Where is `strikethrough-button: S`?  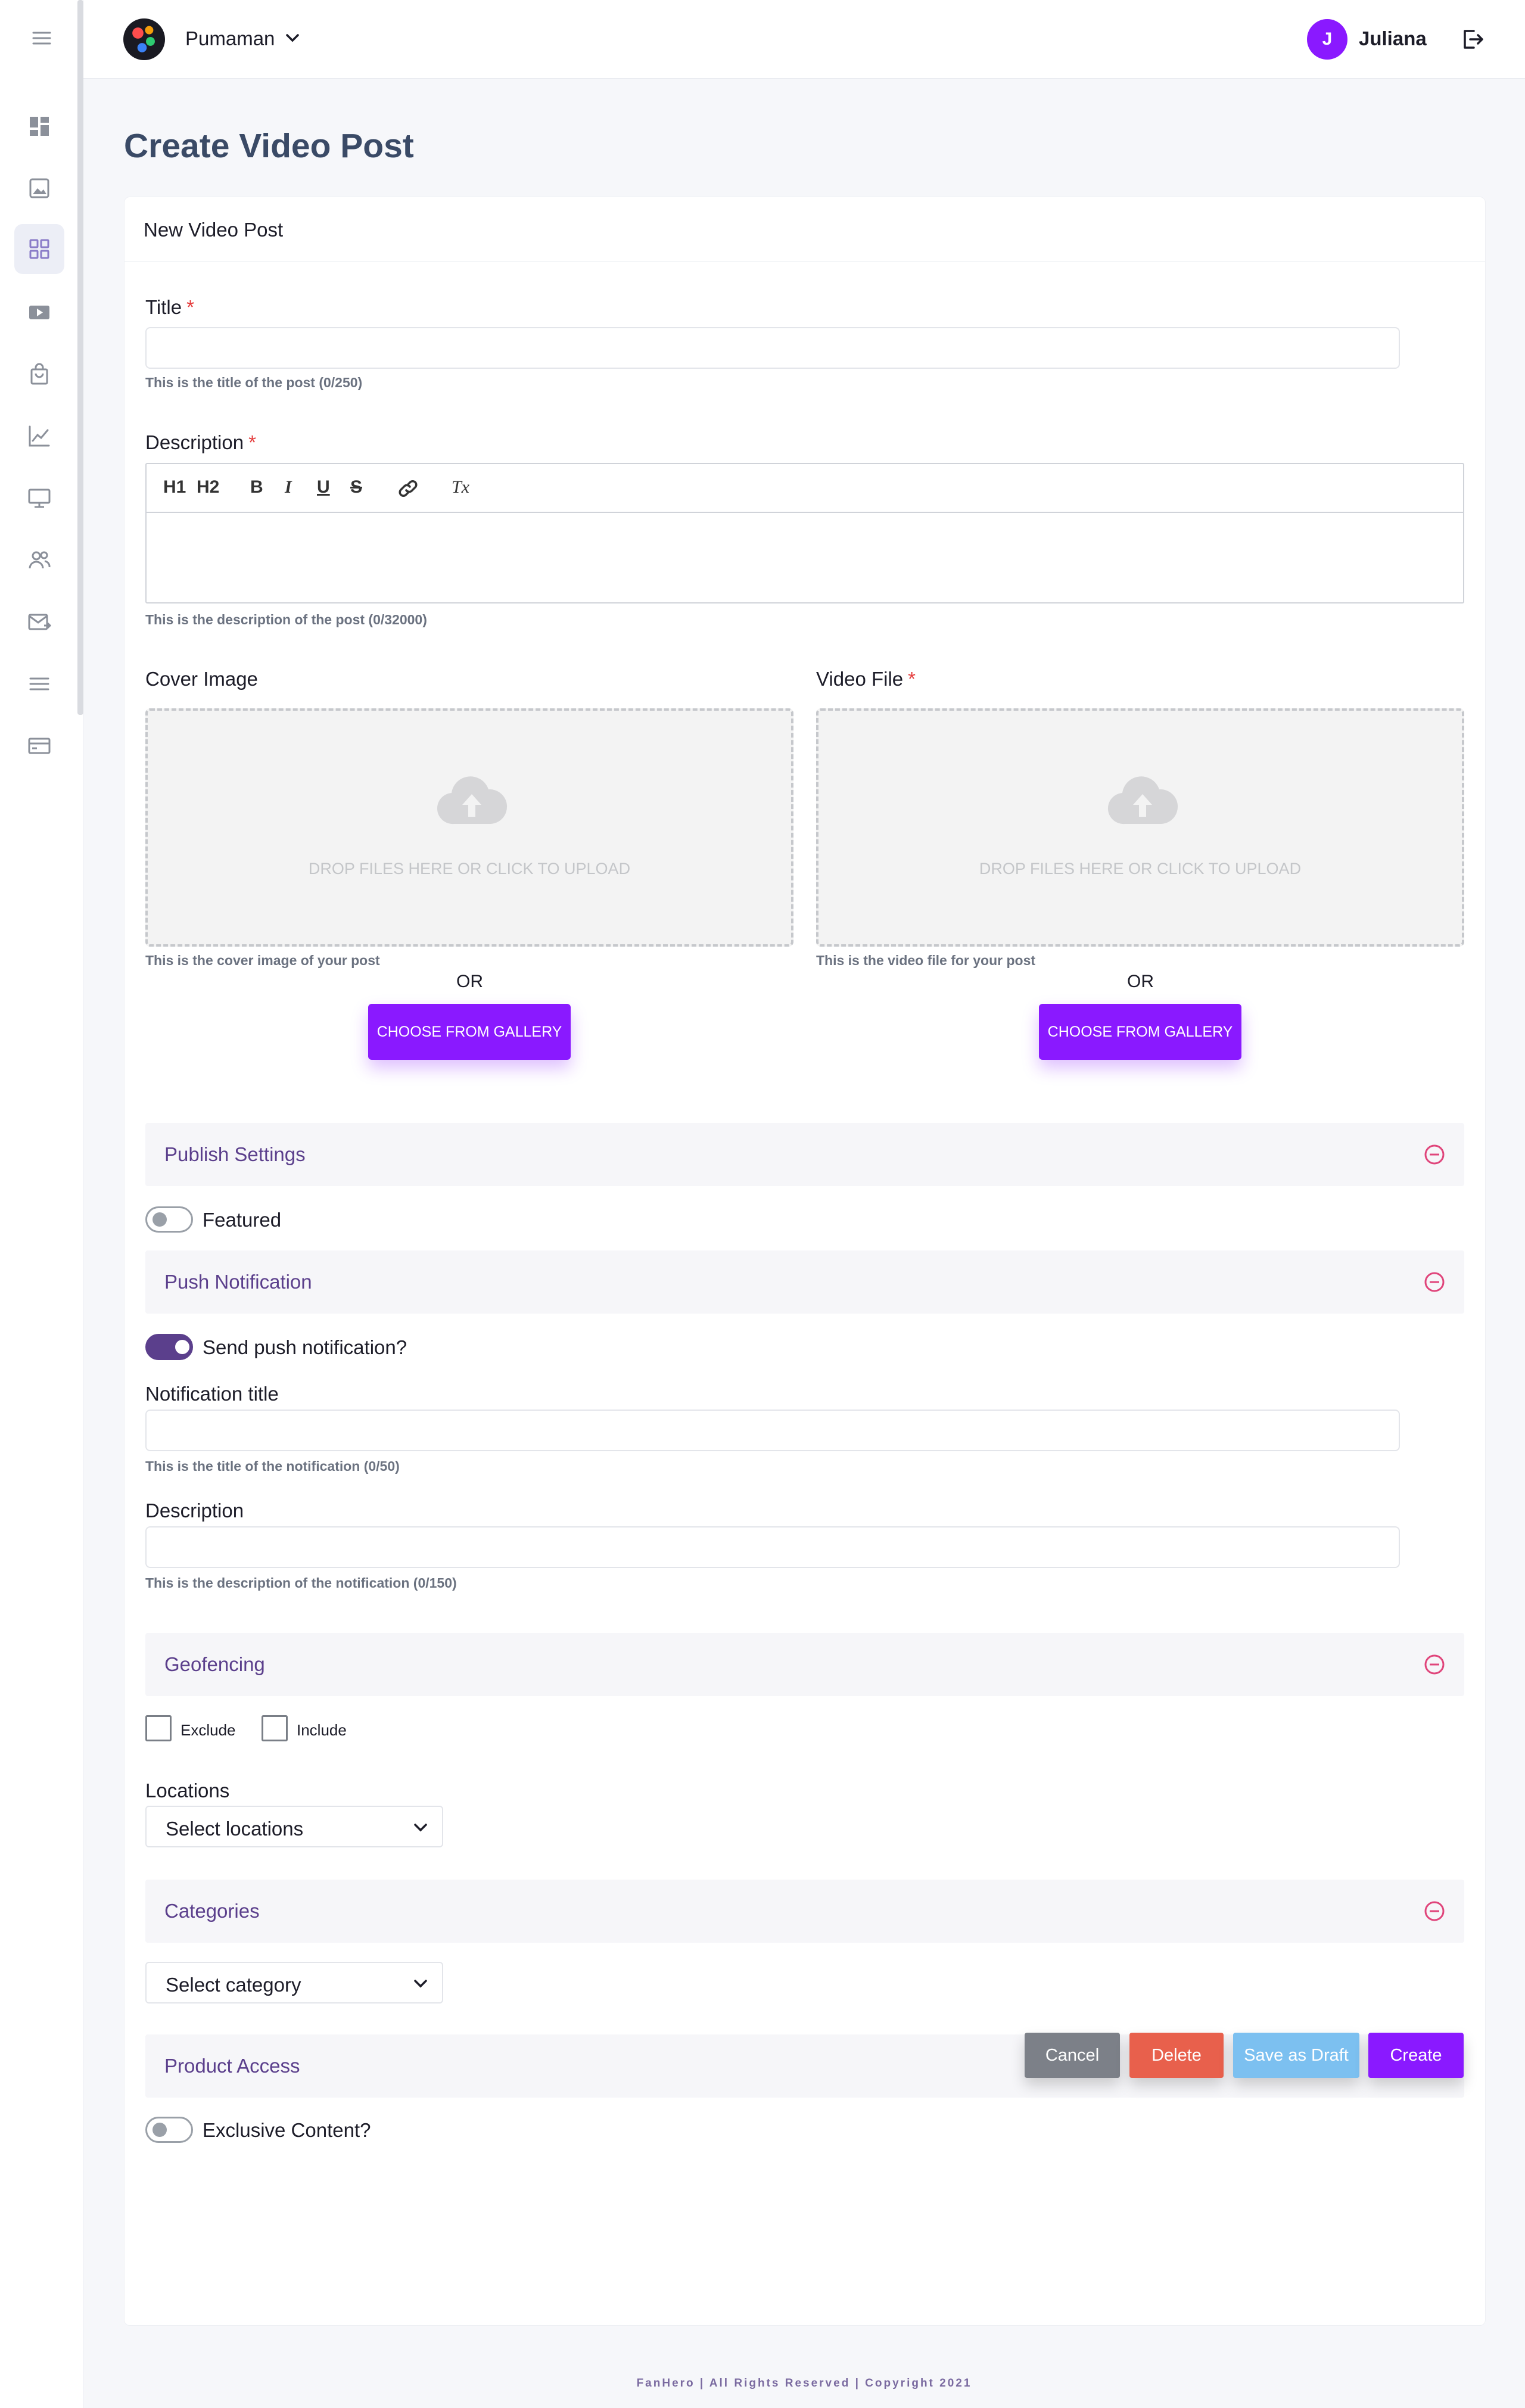
strikethrough-button: S is located at coordinates (356, 487).